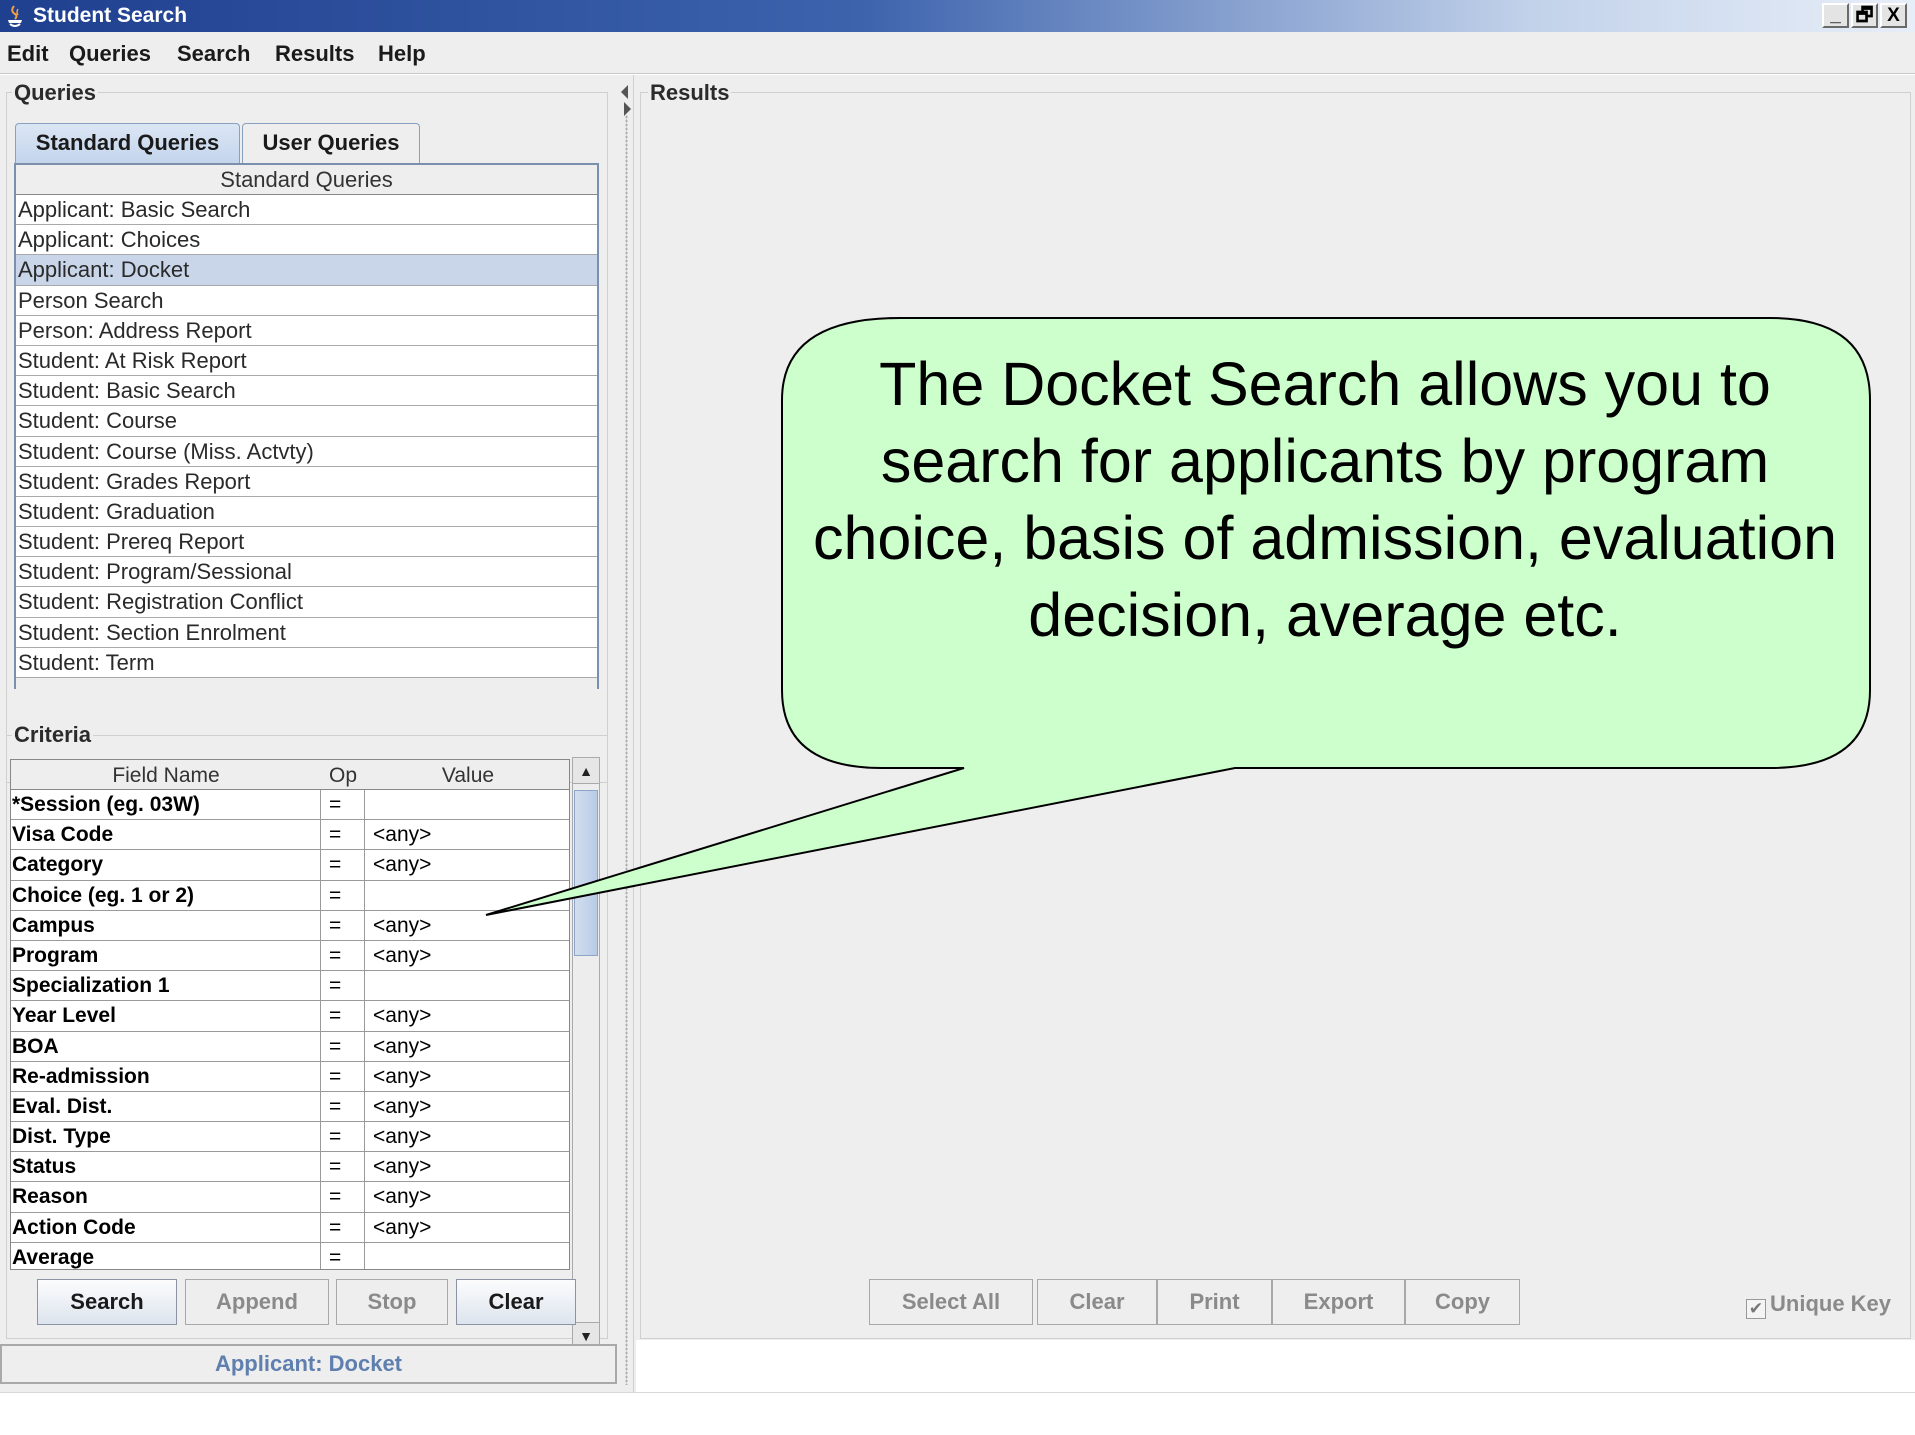  What do you see at coordinates (290, 925) in the screenshot?
I see `criteria-row-campus: Campus = <any>` at bounding box center [290, 925].